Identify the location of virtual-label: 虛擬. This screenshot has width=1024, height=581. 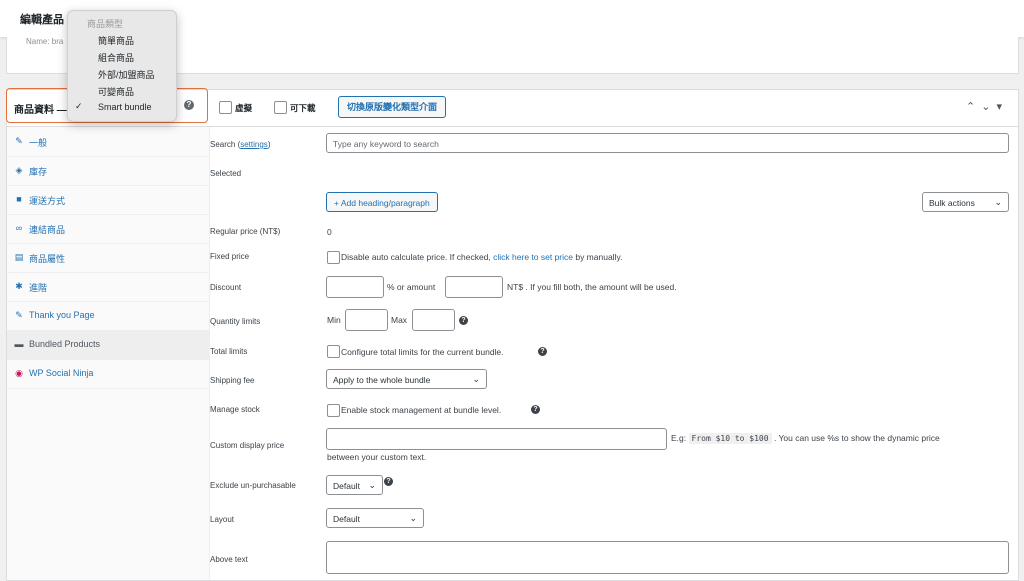
(244, 108).